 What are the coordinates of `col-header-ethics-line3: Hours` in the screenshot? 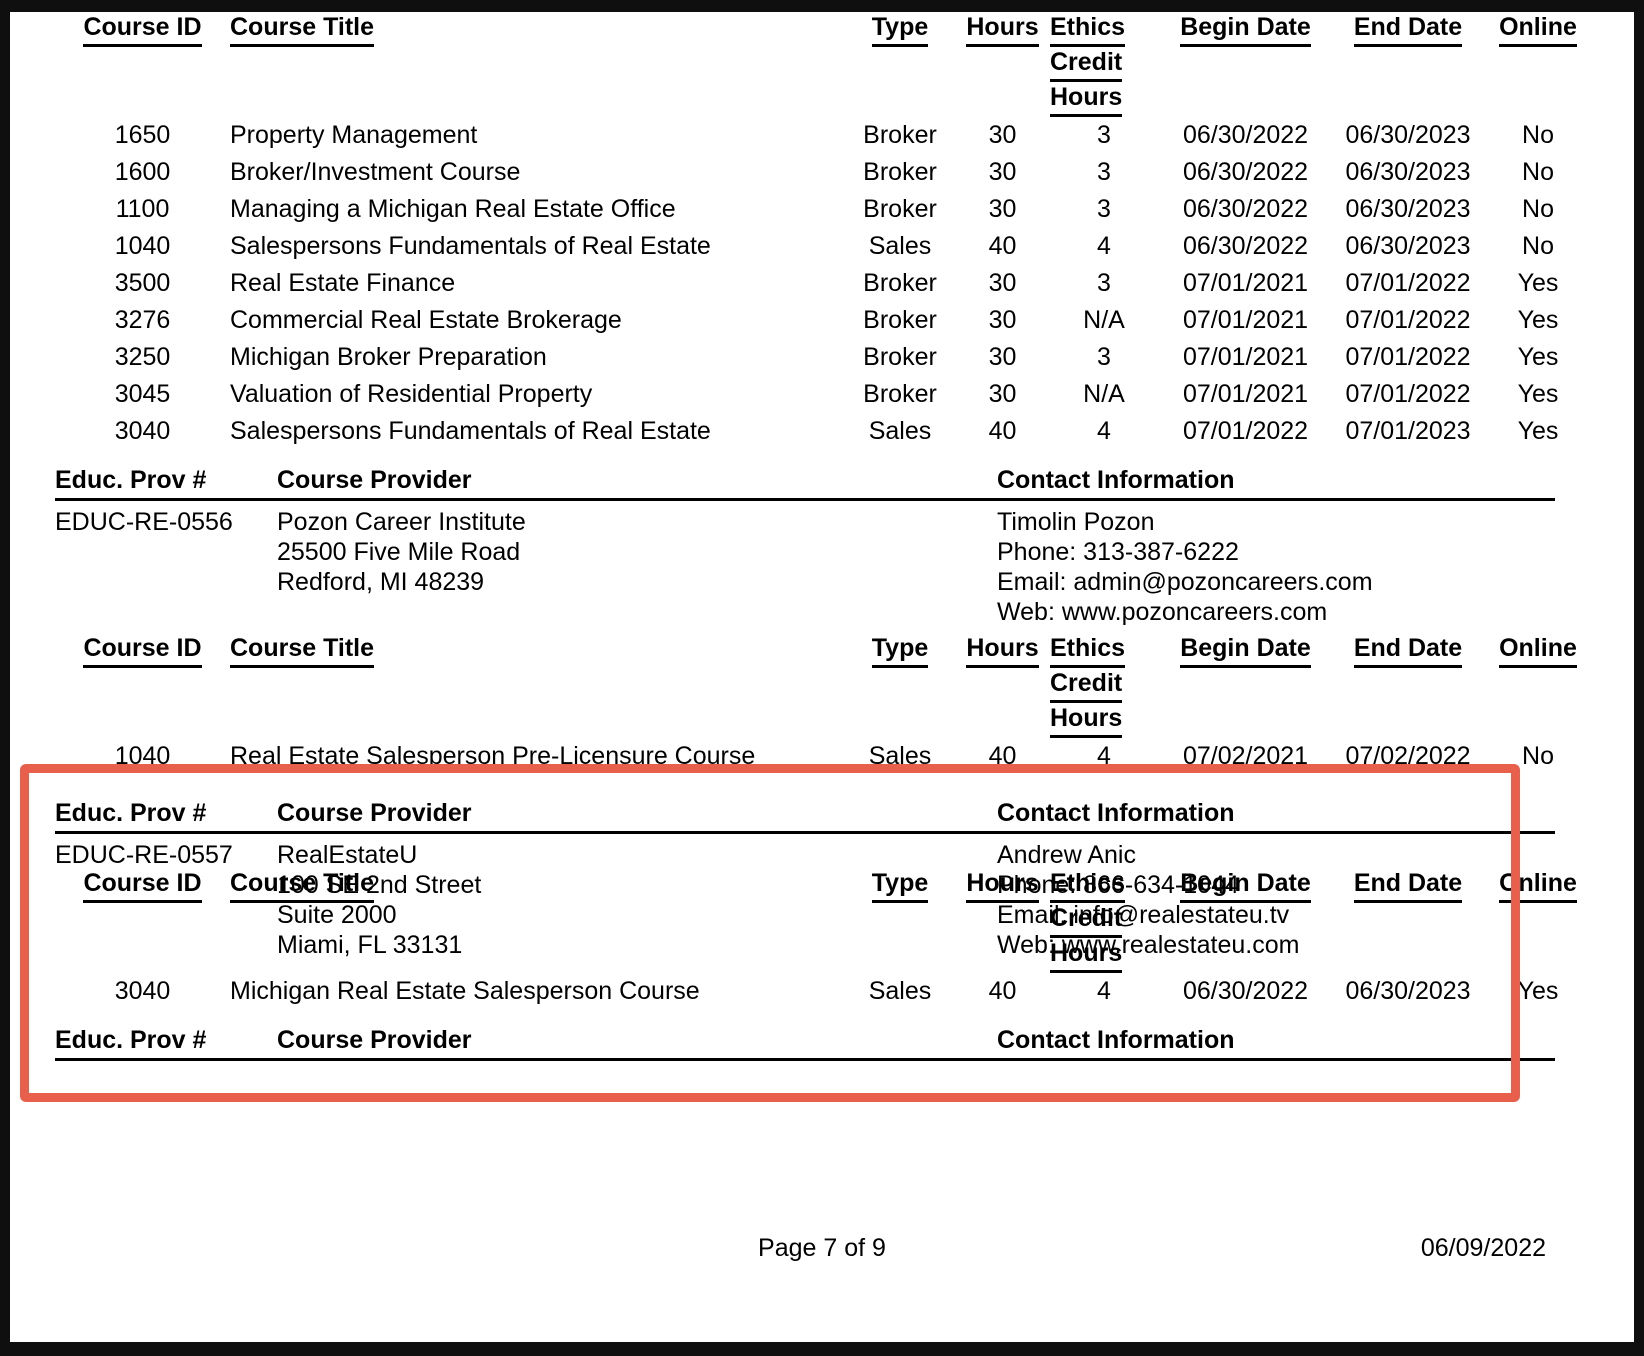 It's located at (1086, 99).